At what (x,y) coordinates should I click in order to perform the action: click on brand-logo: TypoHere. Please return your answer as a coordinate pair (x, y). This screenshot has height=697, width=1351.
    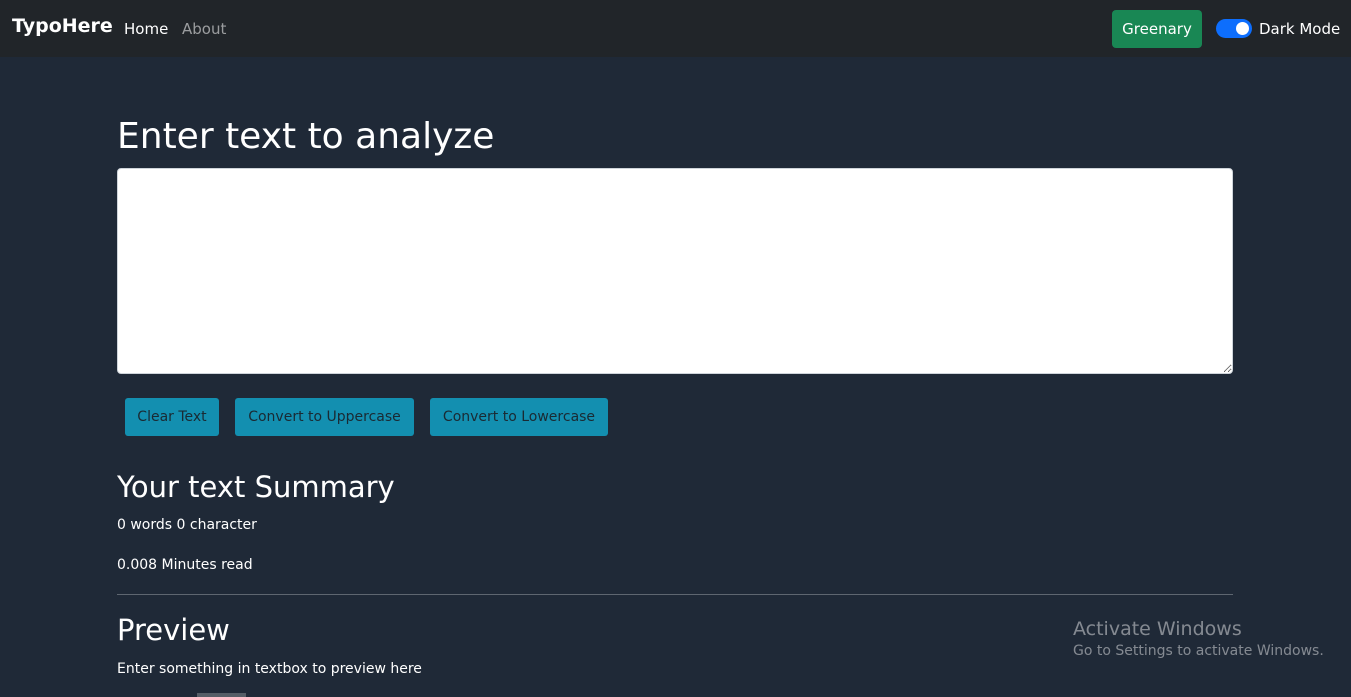
    Looking at the image, I should click on (62, 26).